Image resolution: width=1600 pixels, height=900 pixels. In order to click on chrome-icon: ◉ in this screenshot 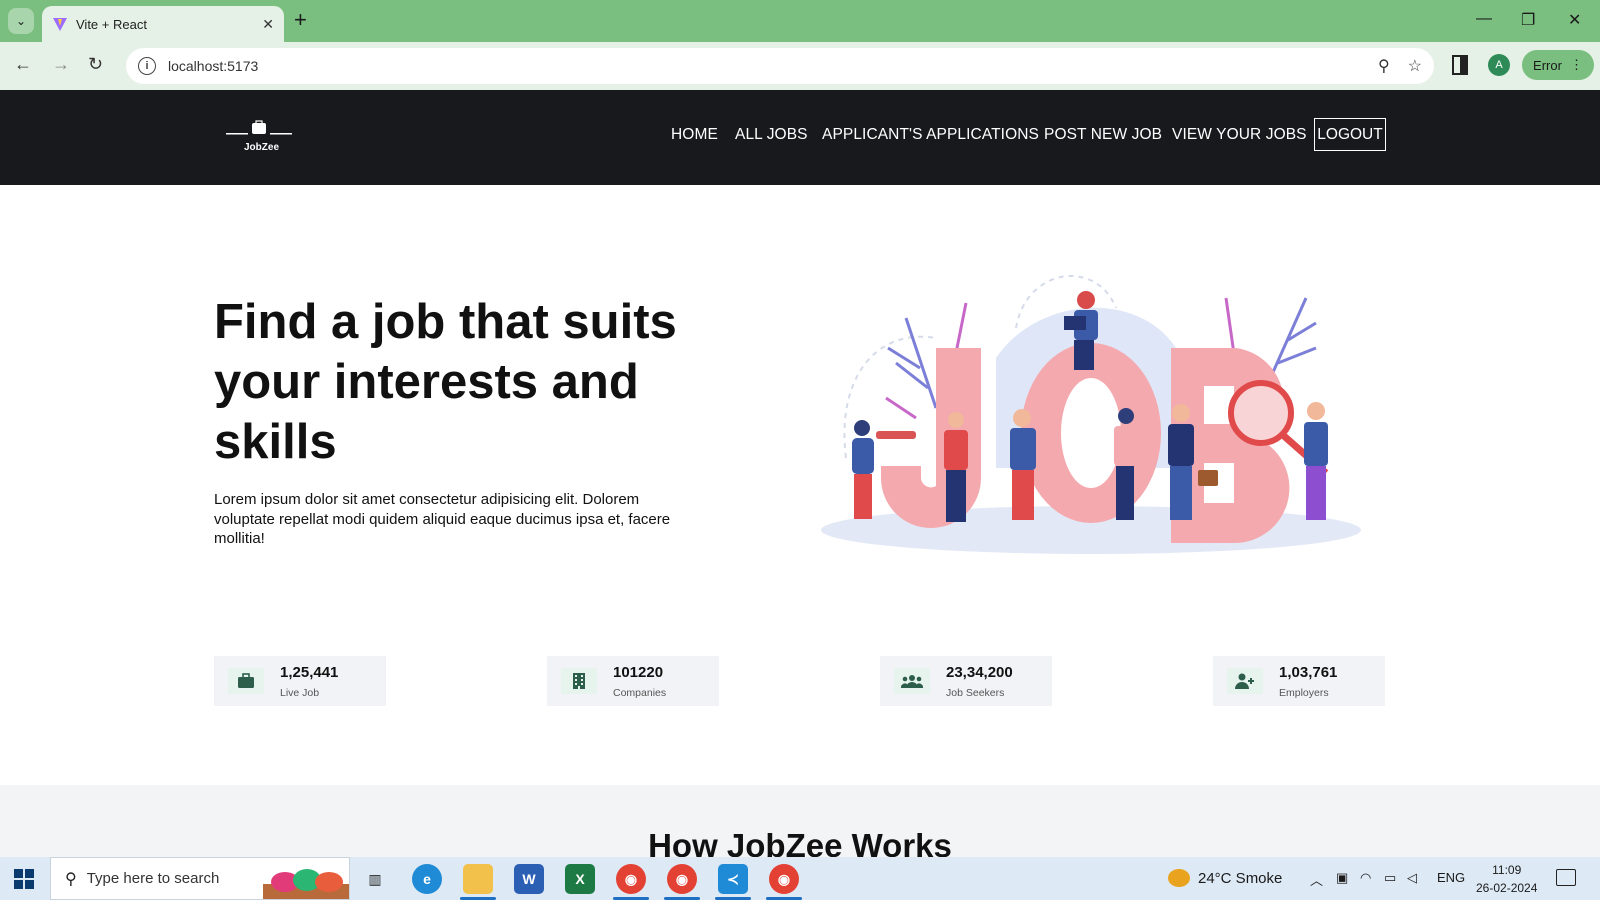, I will do `click(631, 879)`.